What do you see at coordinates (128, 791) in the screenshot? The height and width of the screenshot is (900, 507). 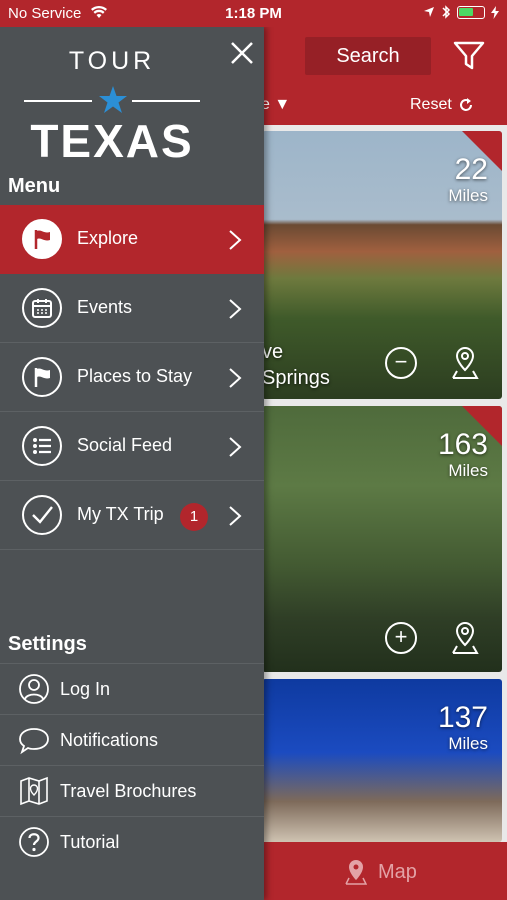 I see `settings-item-label: Travel Brochures` at bounding box center [128, 791].